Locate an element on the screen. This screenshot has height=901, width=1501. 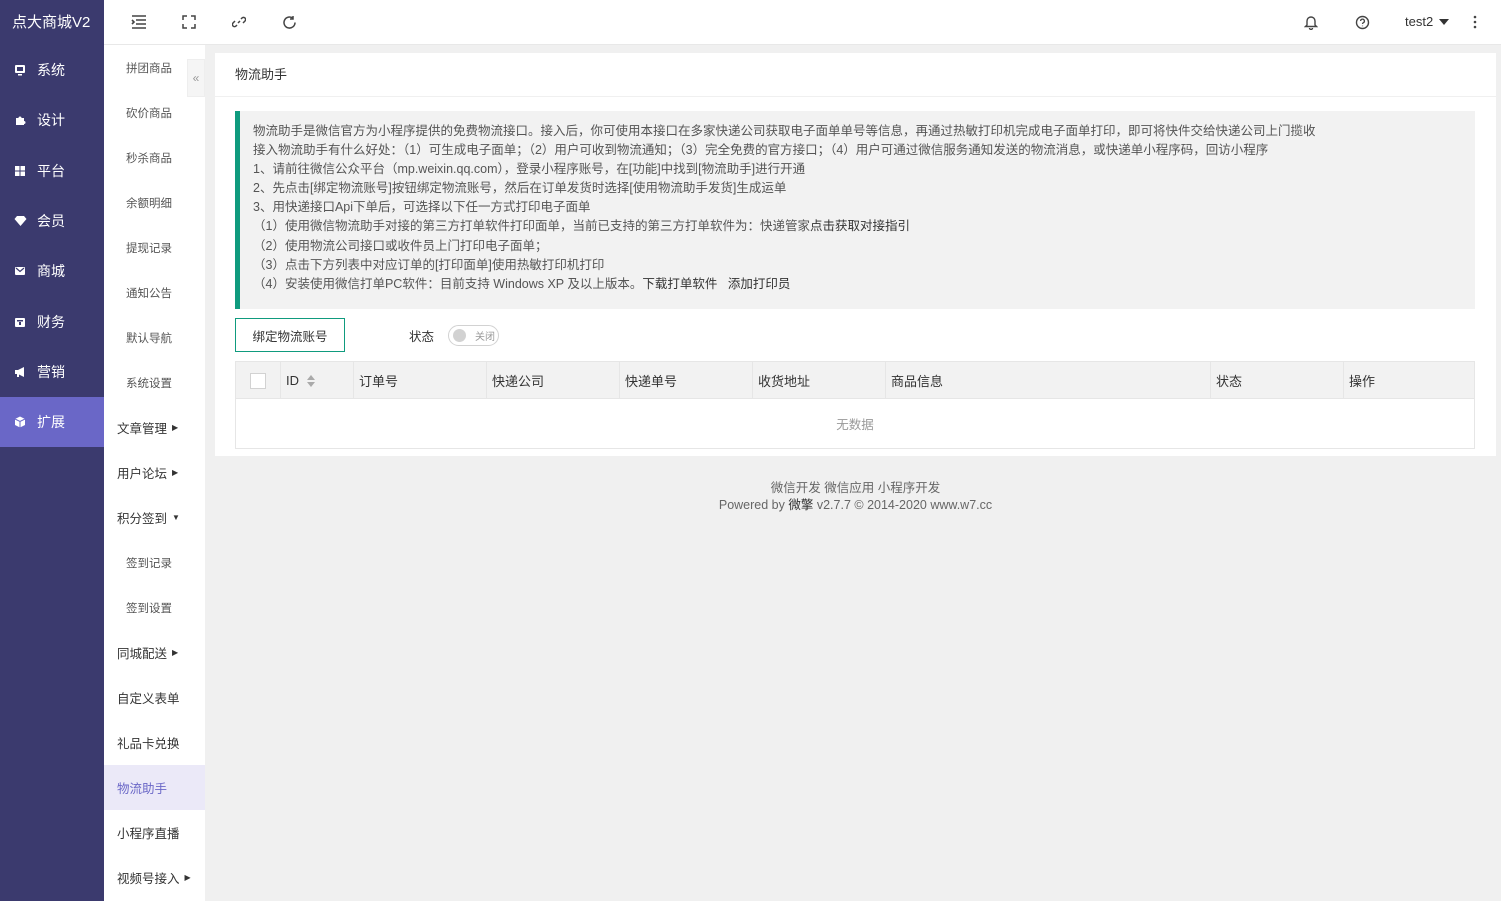
subnav-xitong: 系统设置 is located at coordinates (154, 382).